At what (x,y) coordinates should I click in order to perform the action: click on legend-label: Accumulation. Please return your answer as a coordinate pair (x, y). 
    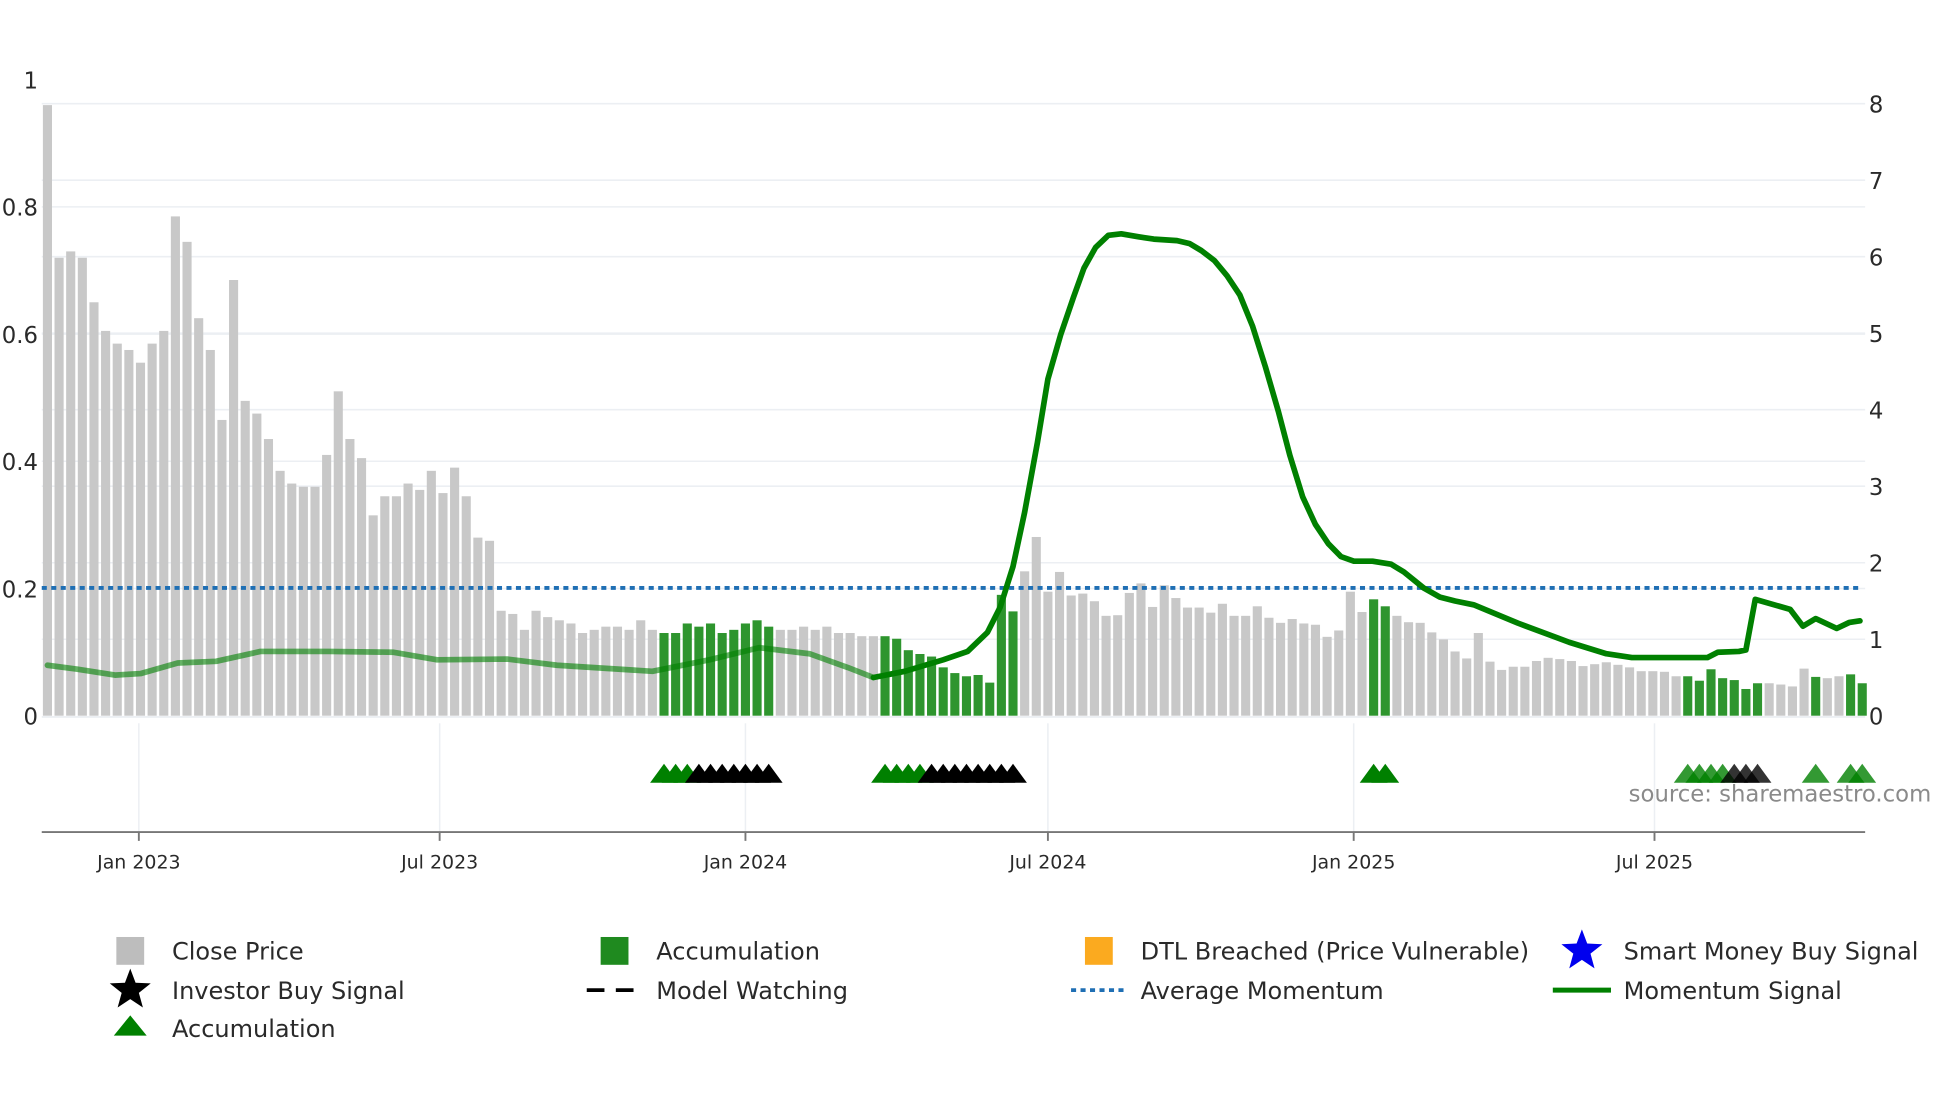
    Looking at the image, I should click on (254, 1029).